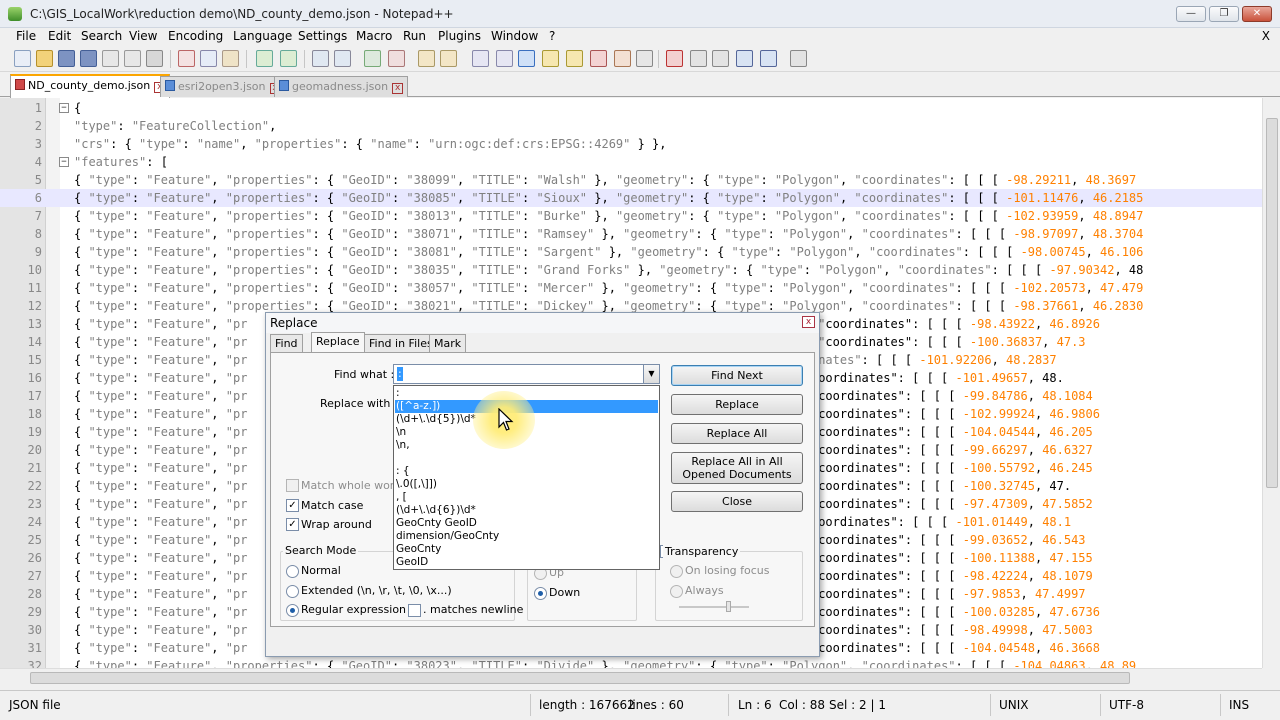 This screenshot has width=1280, height=720. Describe the element at coordinates (651, 374) in the screenshot. I see `chevron-down-icon: ▼` at that location.